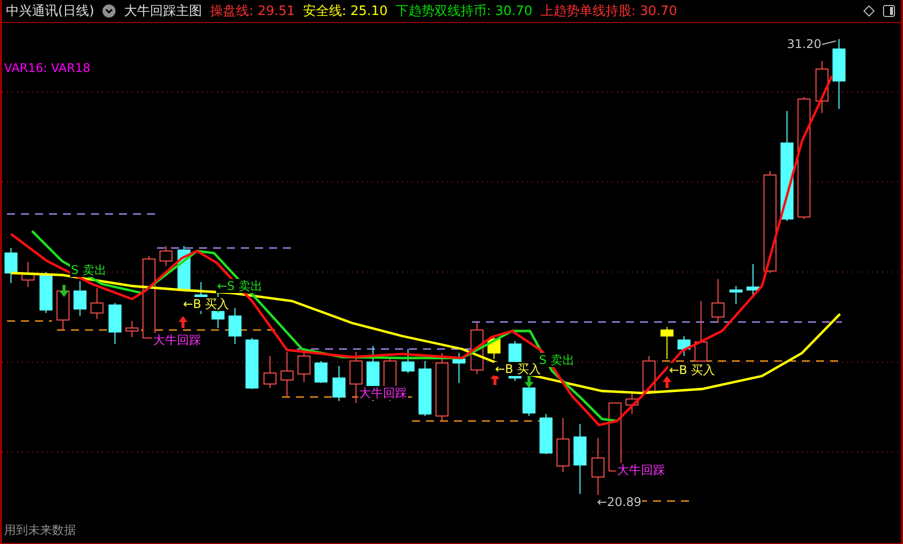  Describe the element at coordinates (240, 286) in the screenshot. I see `signal-label: ←S 卖出` at that location.